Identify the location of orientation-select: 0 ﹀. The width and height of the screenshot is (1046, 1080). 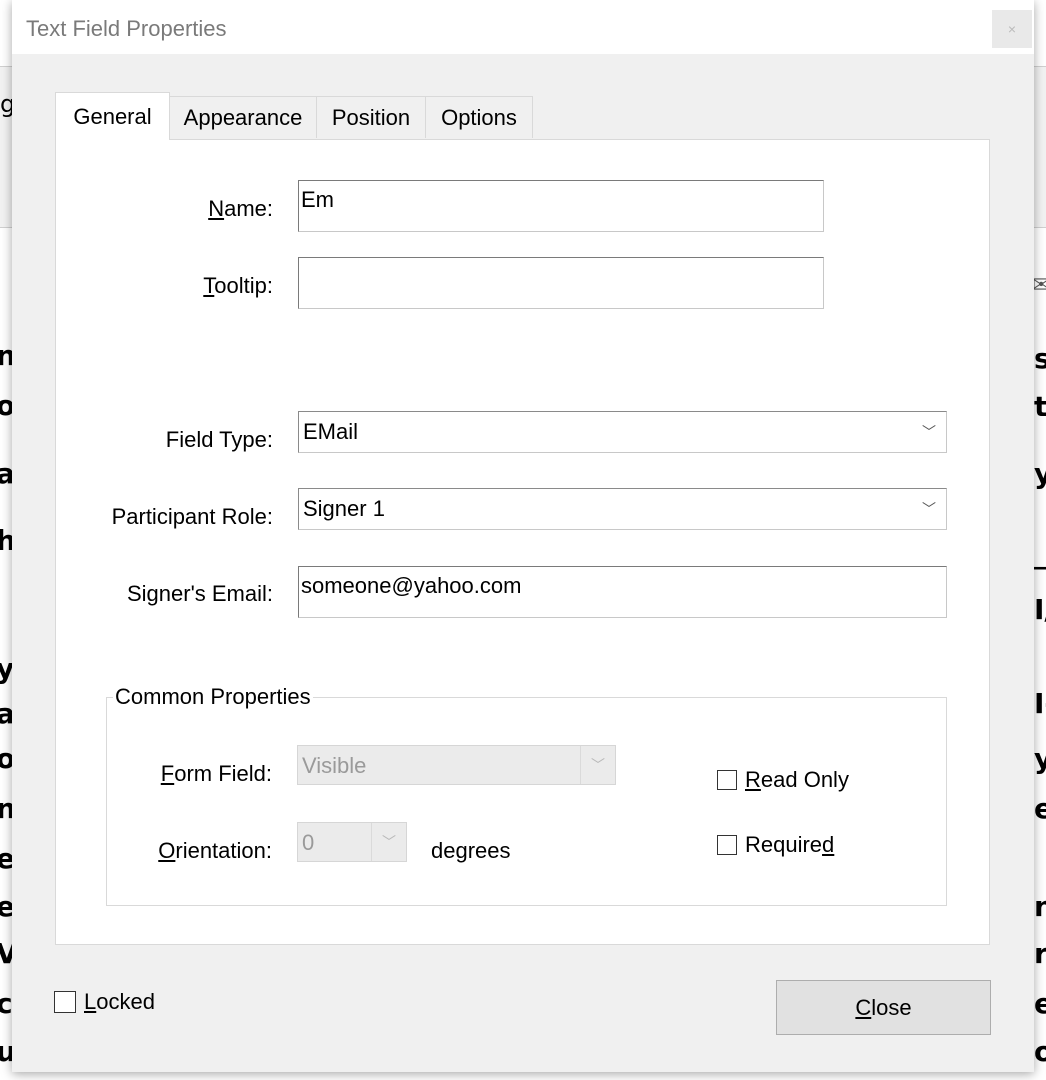
(352, 842).